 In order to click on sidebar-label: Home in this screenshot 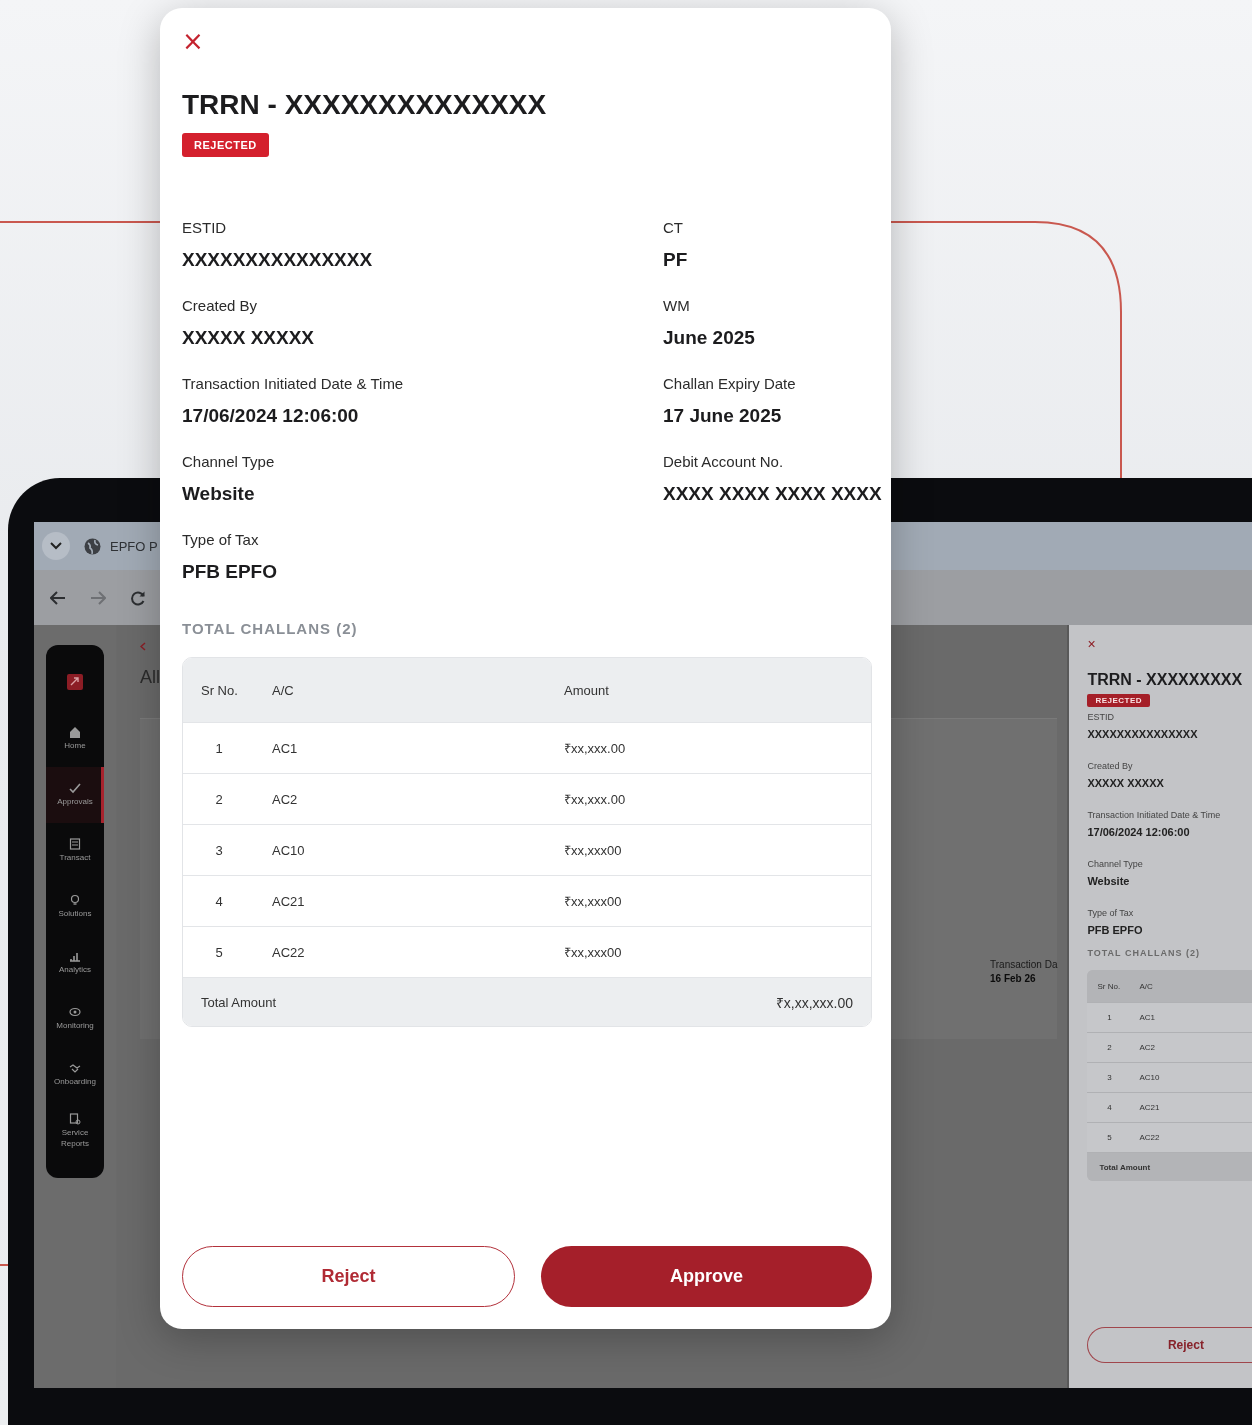, I will do `click(75, 746)`.